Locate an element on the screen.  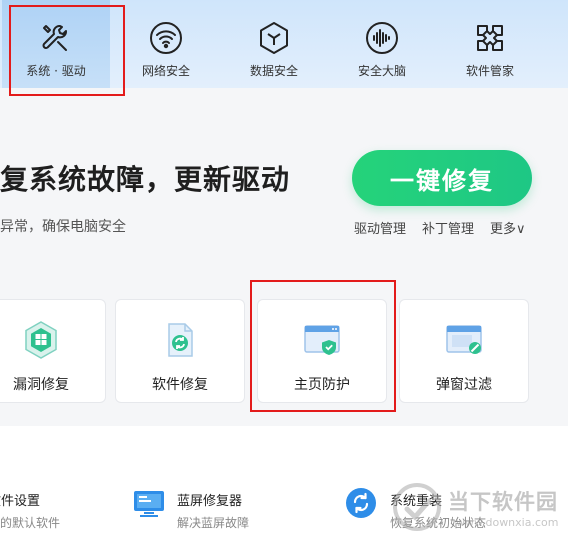
tool-desc: 用的默认软件 is located at coordinates (30, 523).